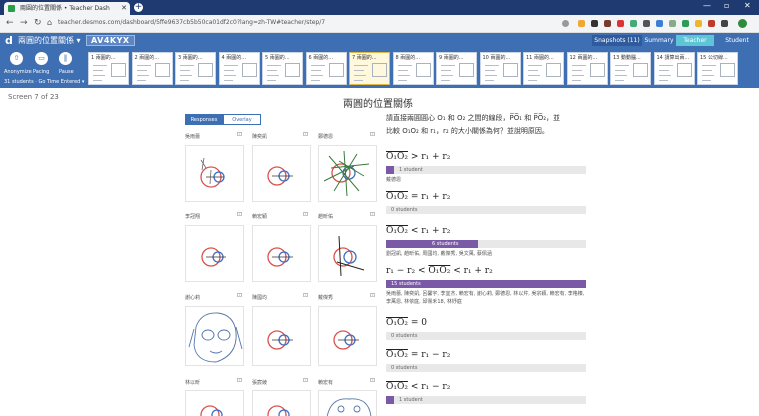 Image resolution: width=759 pixels, height=416 pixels. Describe the element at coordinates (65, 58) in the screenshot. I see `pause-button: ‖` at that location.